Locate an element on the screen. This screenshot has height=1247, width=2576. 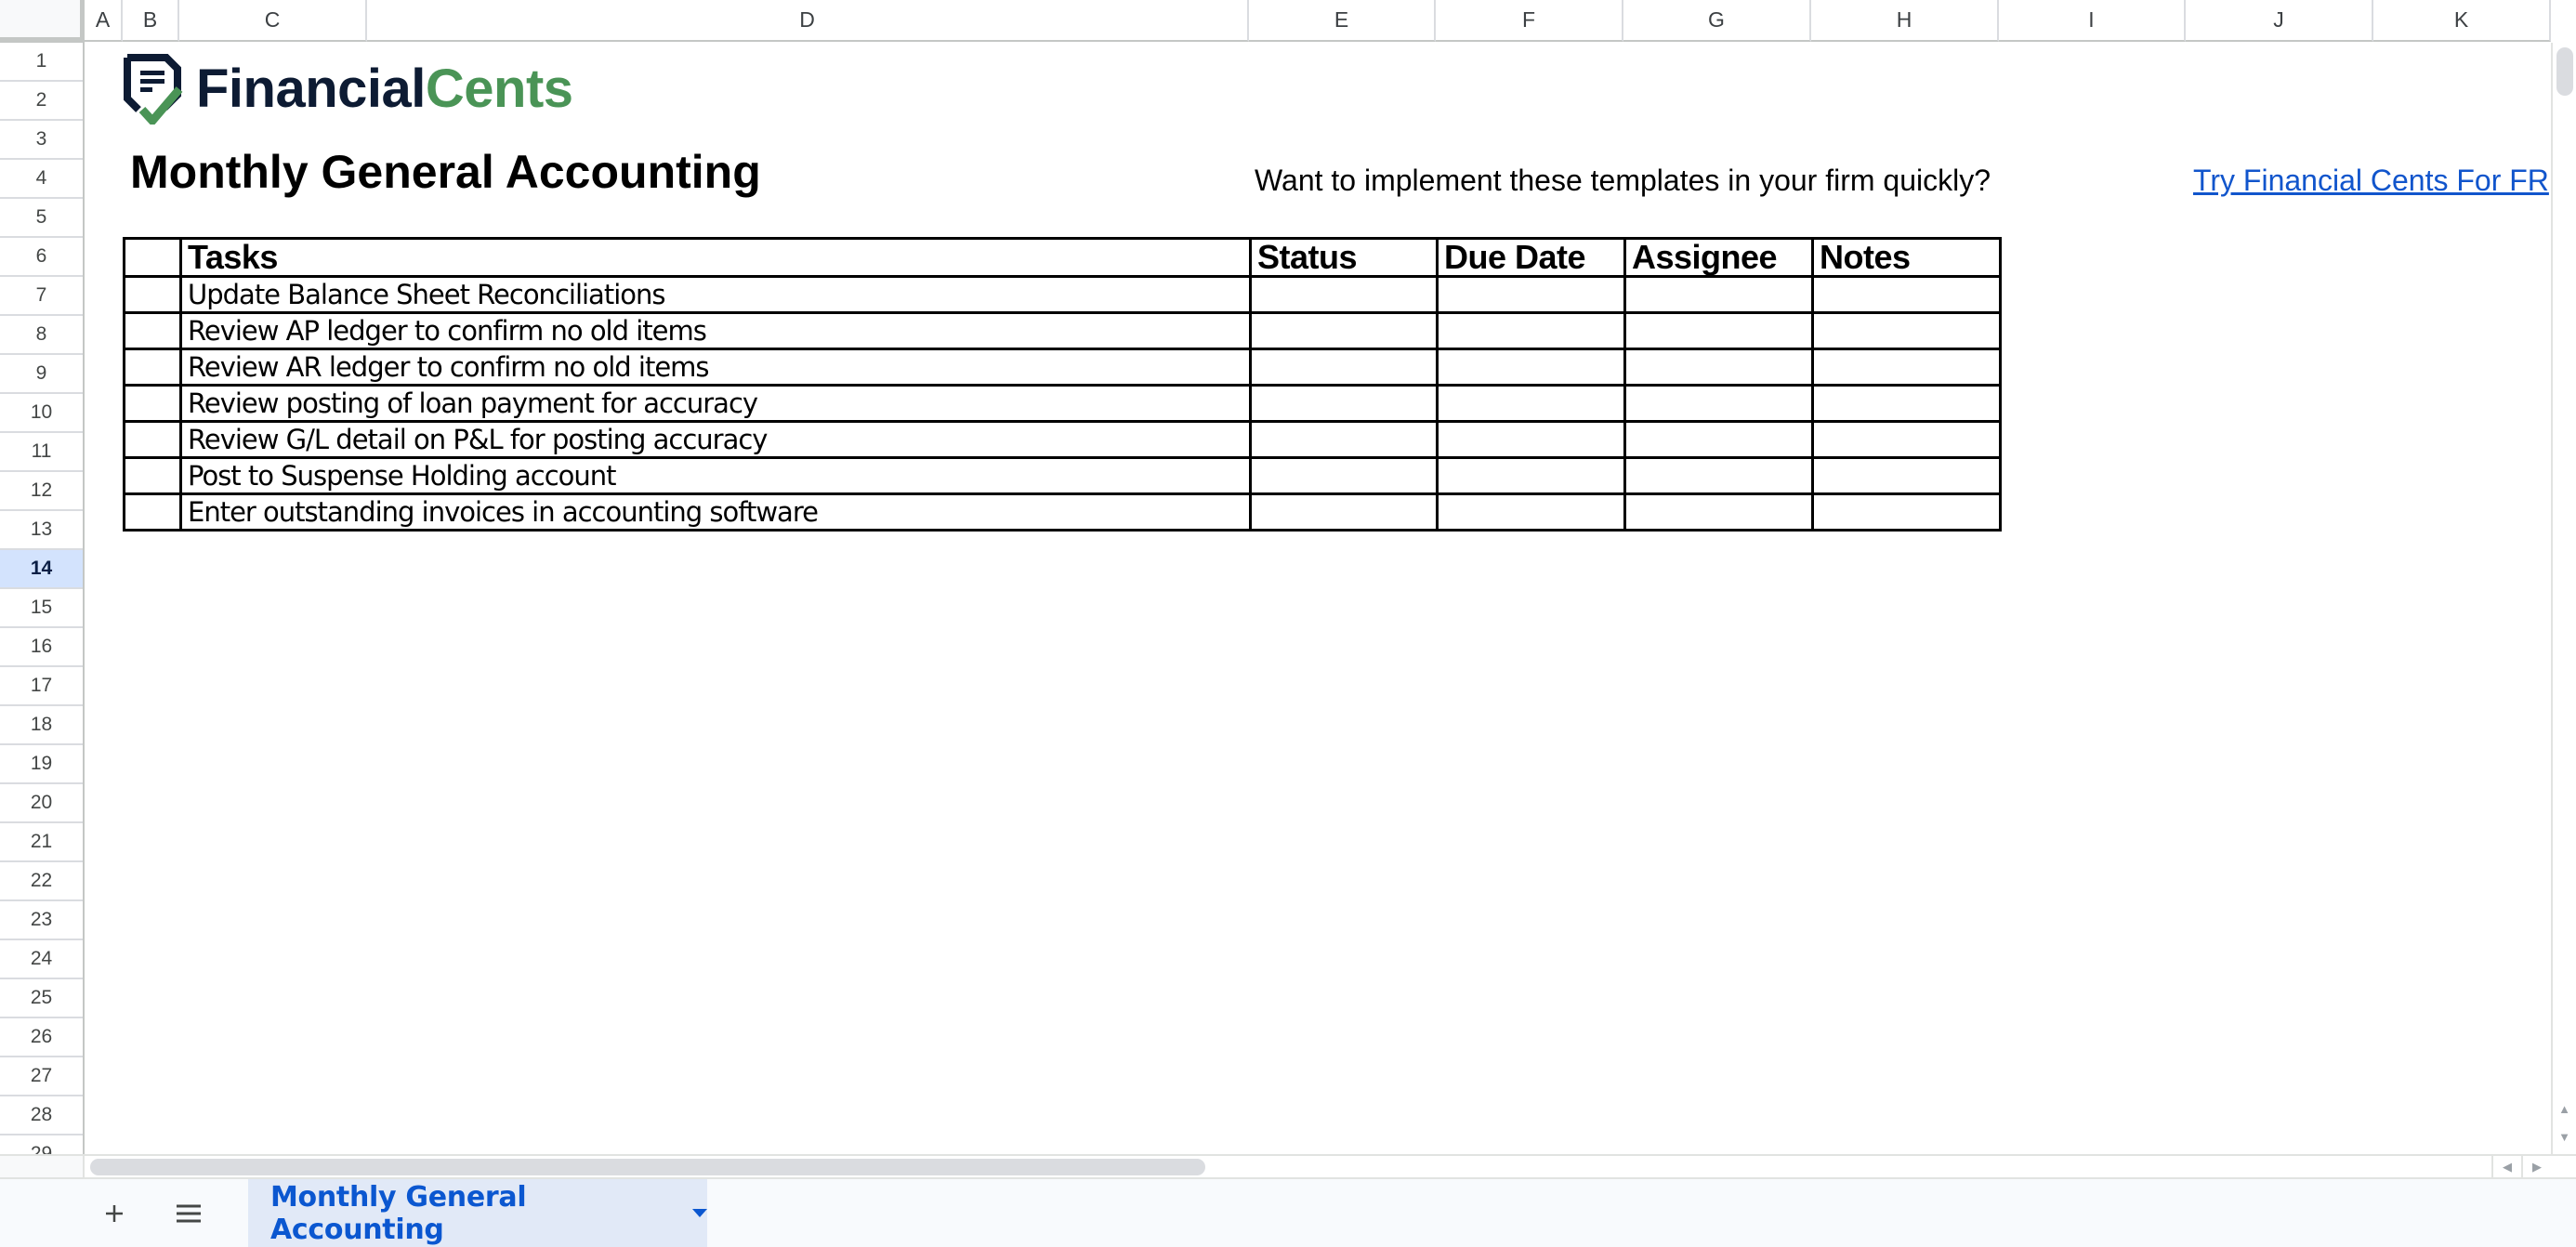
column-header-j: J is located at coordinates (2279, 21).